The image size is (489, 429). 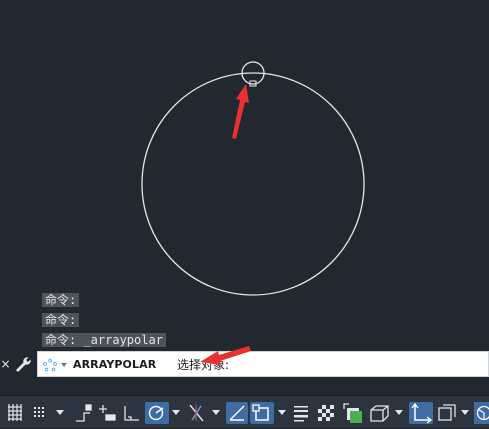 I want to click on command-history-line: 命令: _arraypolar, so click(x=104, y=340).